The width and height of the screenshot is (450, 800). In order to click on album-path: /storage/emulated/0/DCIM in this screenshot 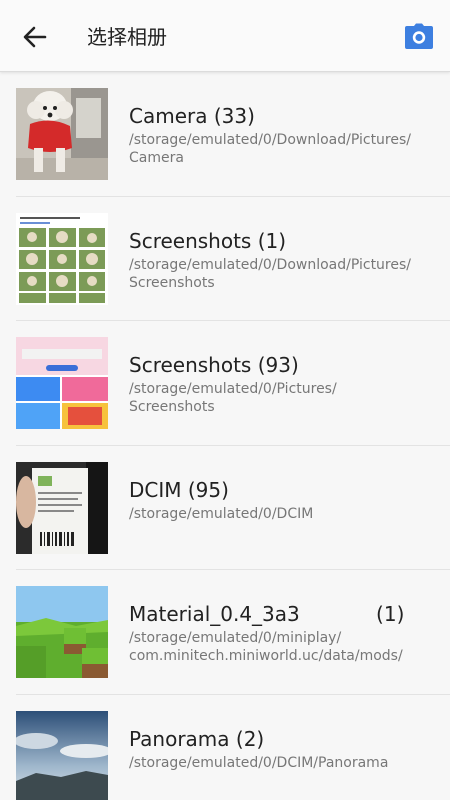, I will do `click(221, 513)`.